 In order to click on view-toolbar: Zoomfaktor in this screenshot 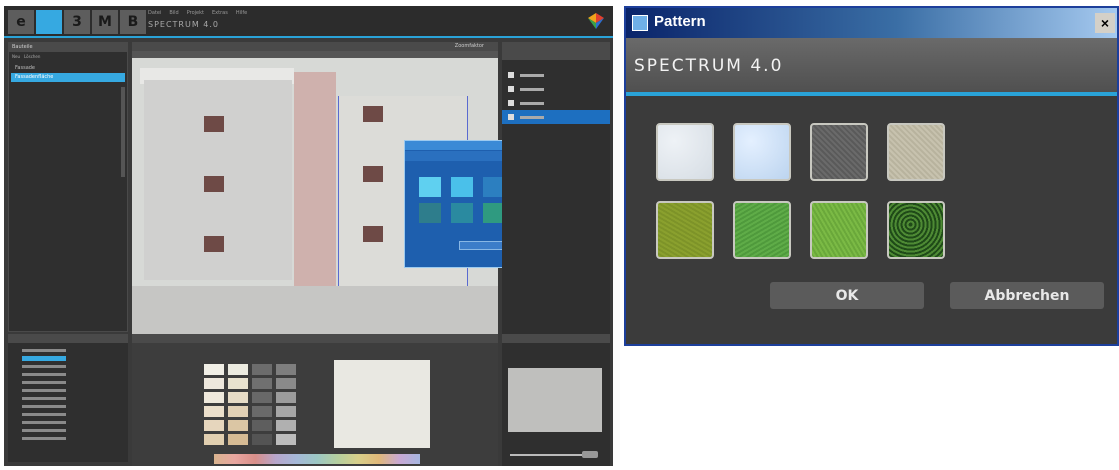, I will do `click(315, 46)`.